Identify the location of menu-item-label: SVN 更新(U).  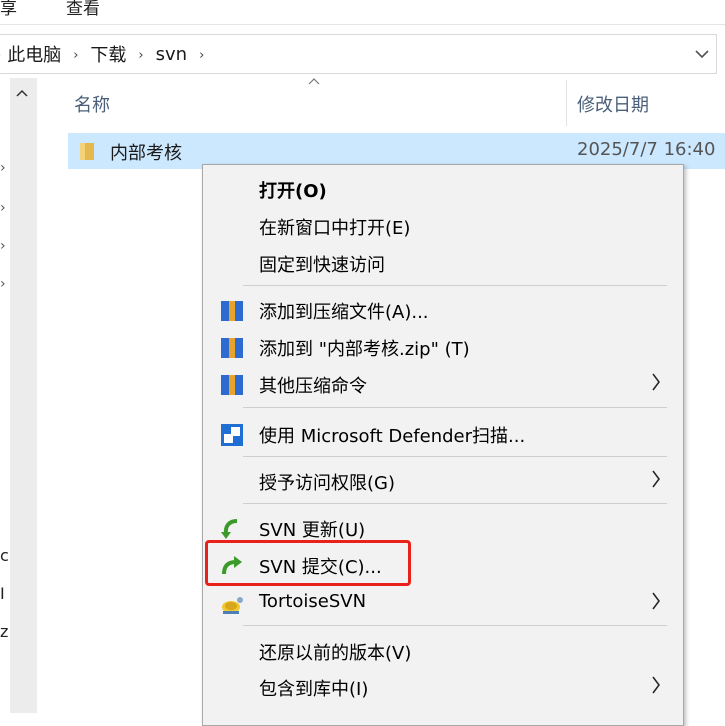
(312, 530).